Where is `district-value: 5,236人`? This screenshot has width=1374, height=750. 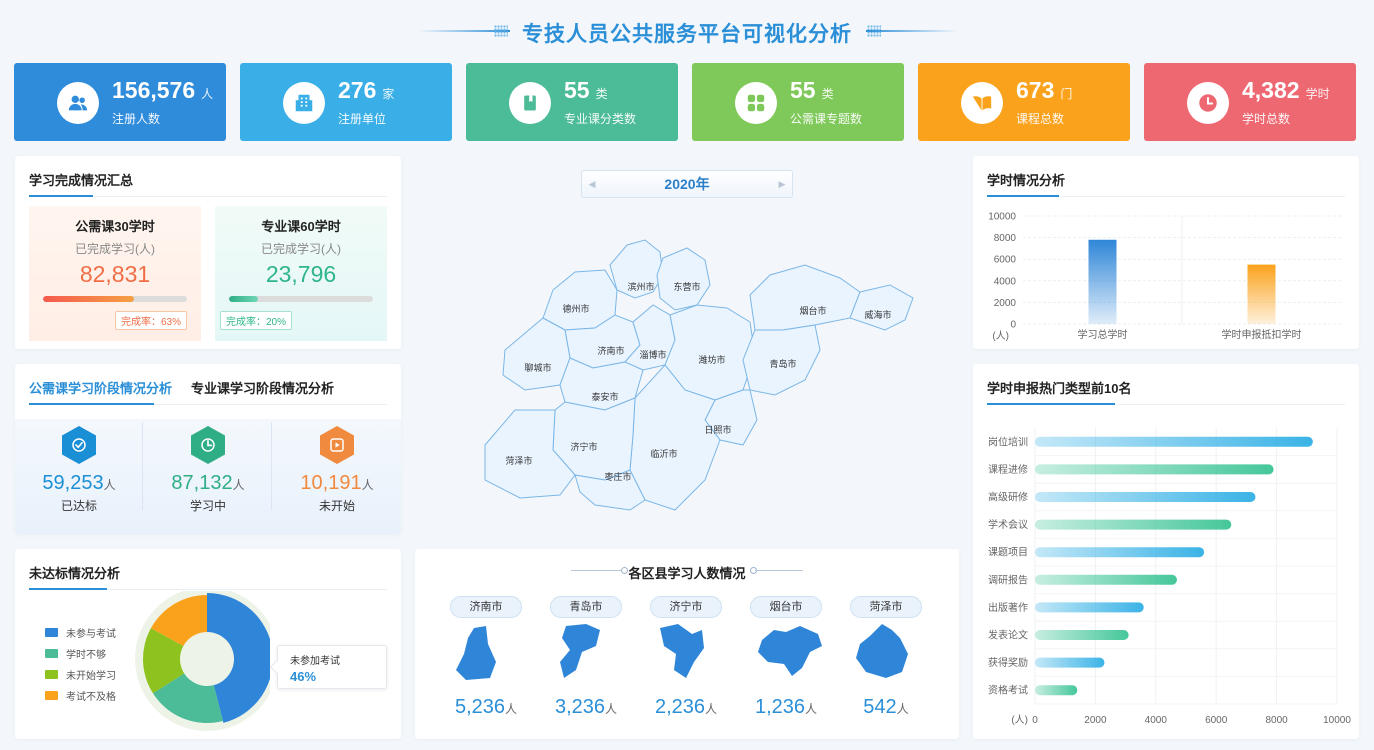
district-value: 5,236人 is located at coordinates (486, 707).